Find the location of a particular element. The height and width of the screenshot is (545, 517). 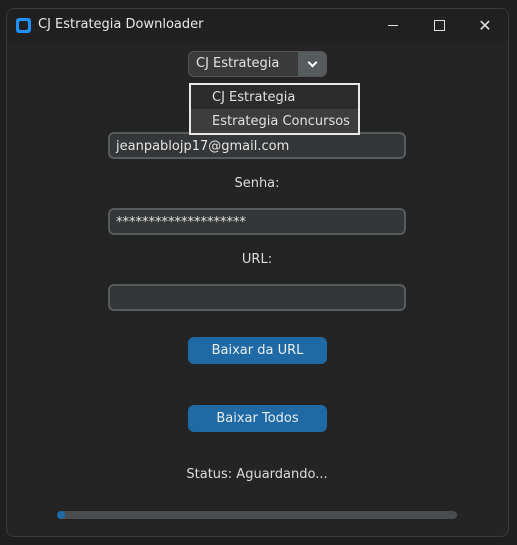

email-field: jeanpablojp17@gmail.com is located at coordinates (257, 145).